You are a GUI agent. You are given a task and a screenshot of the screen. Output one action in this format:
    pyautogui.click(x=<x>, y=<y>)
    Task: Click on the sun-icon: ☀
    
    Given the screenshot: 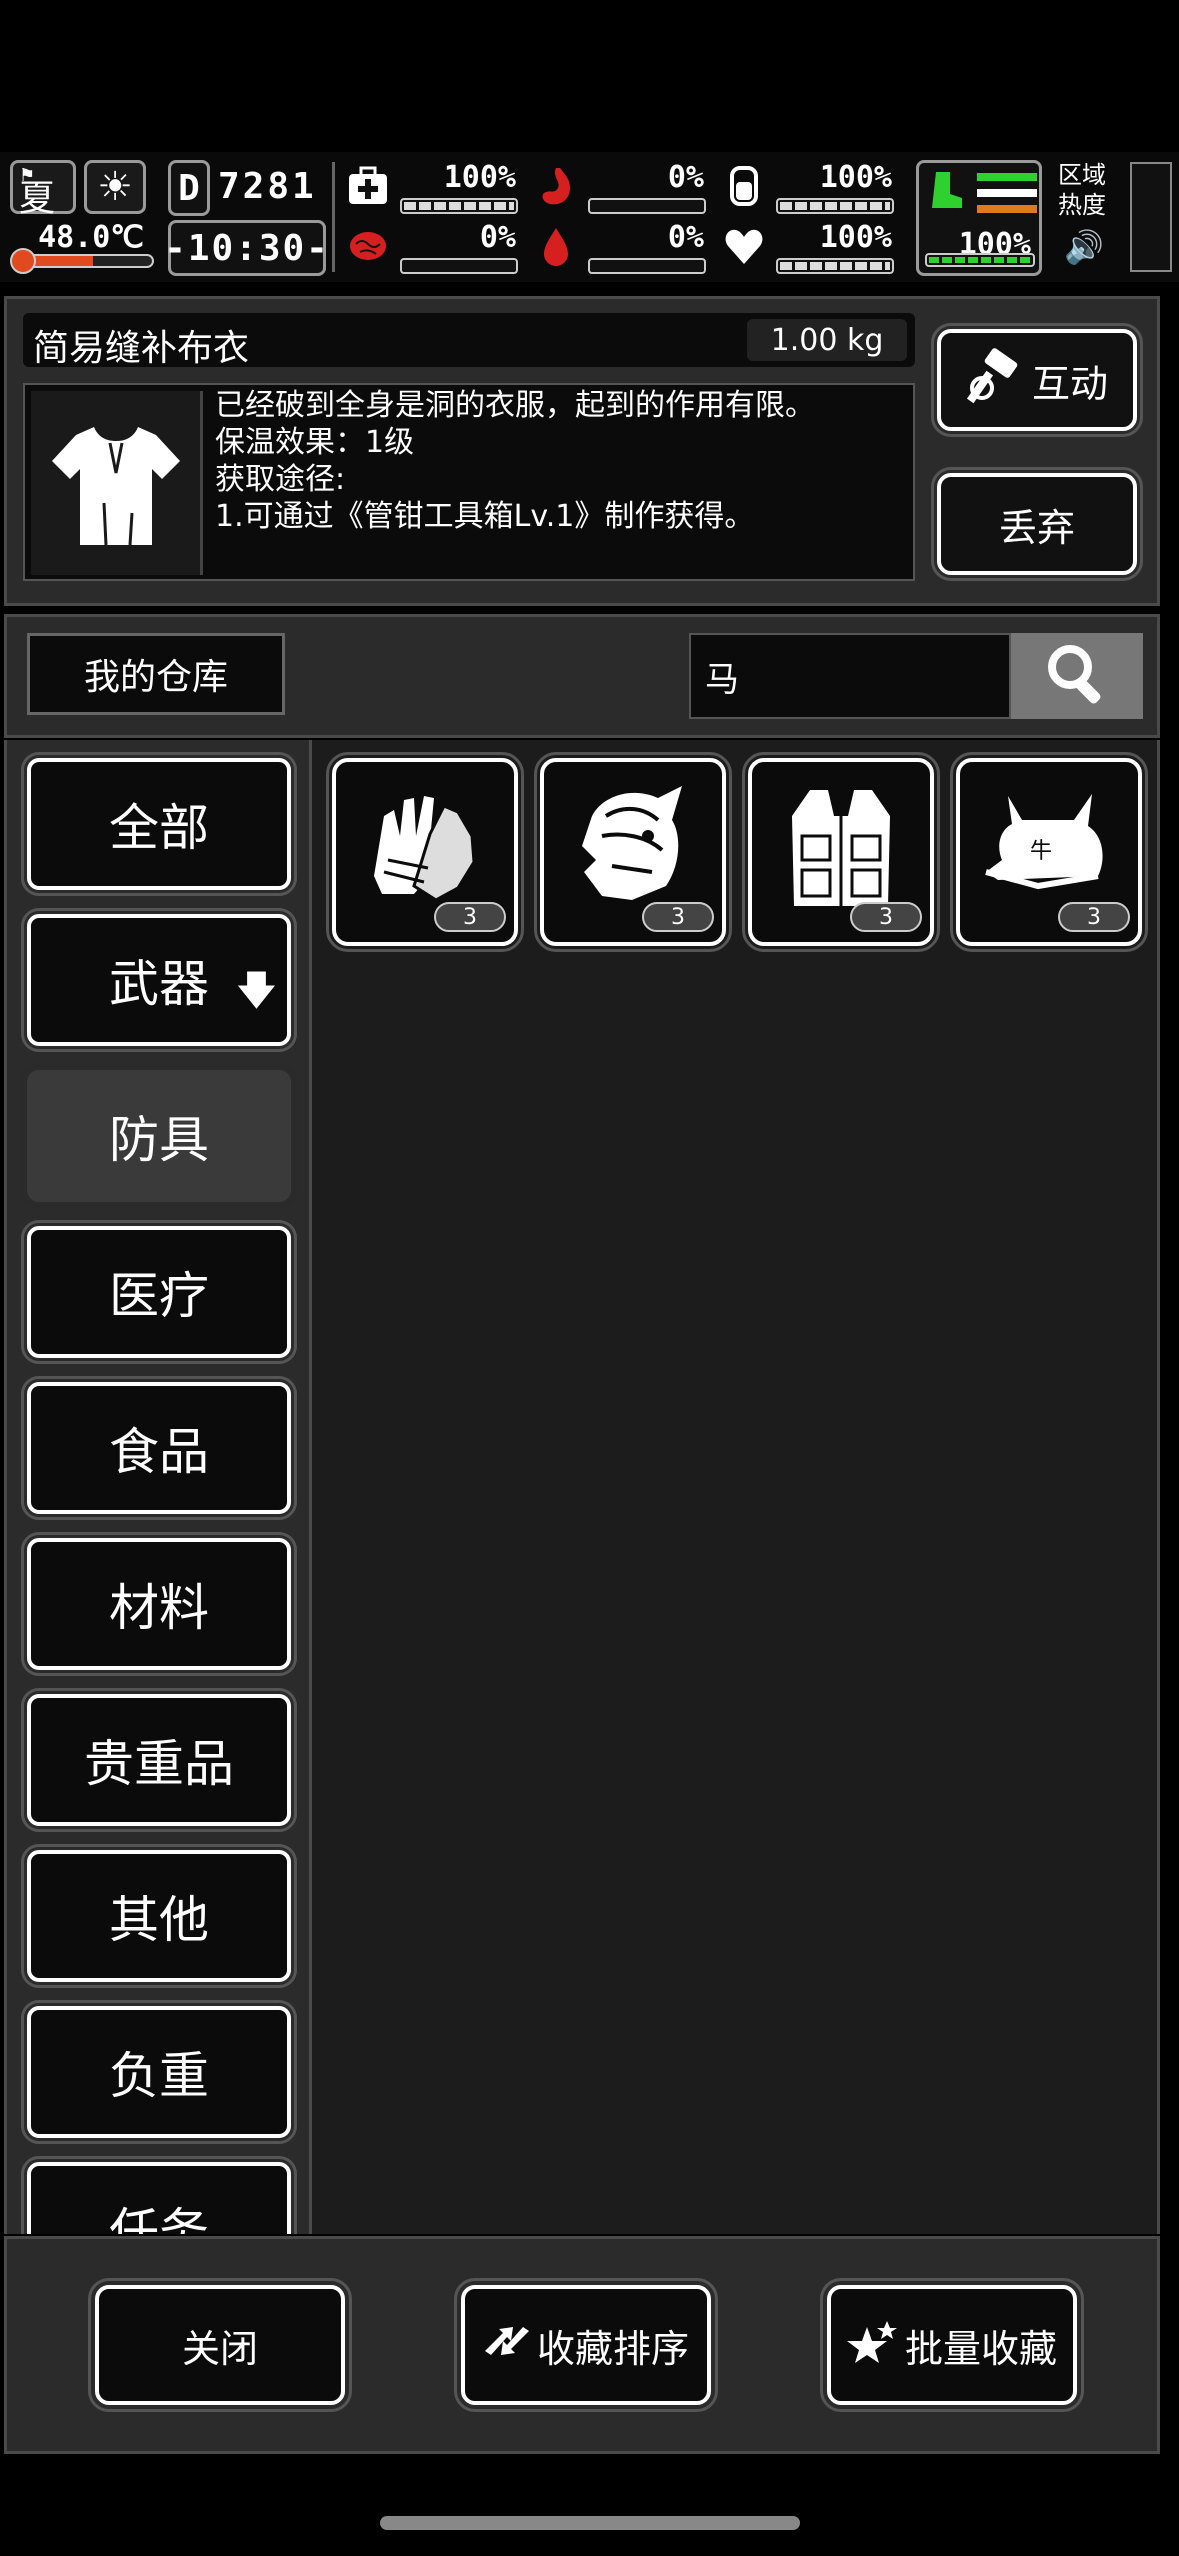 What is the action you would take?
    pyautogui.click(x=115, y=187)
    